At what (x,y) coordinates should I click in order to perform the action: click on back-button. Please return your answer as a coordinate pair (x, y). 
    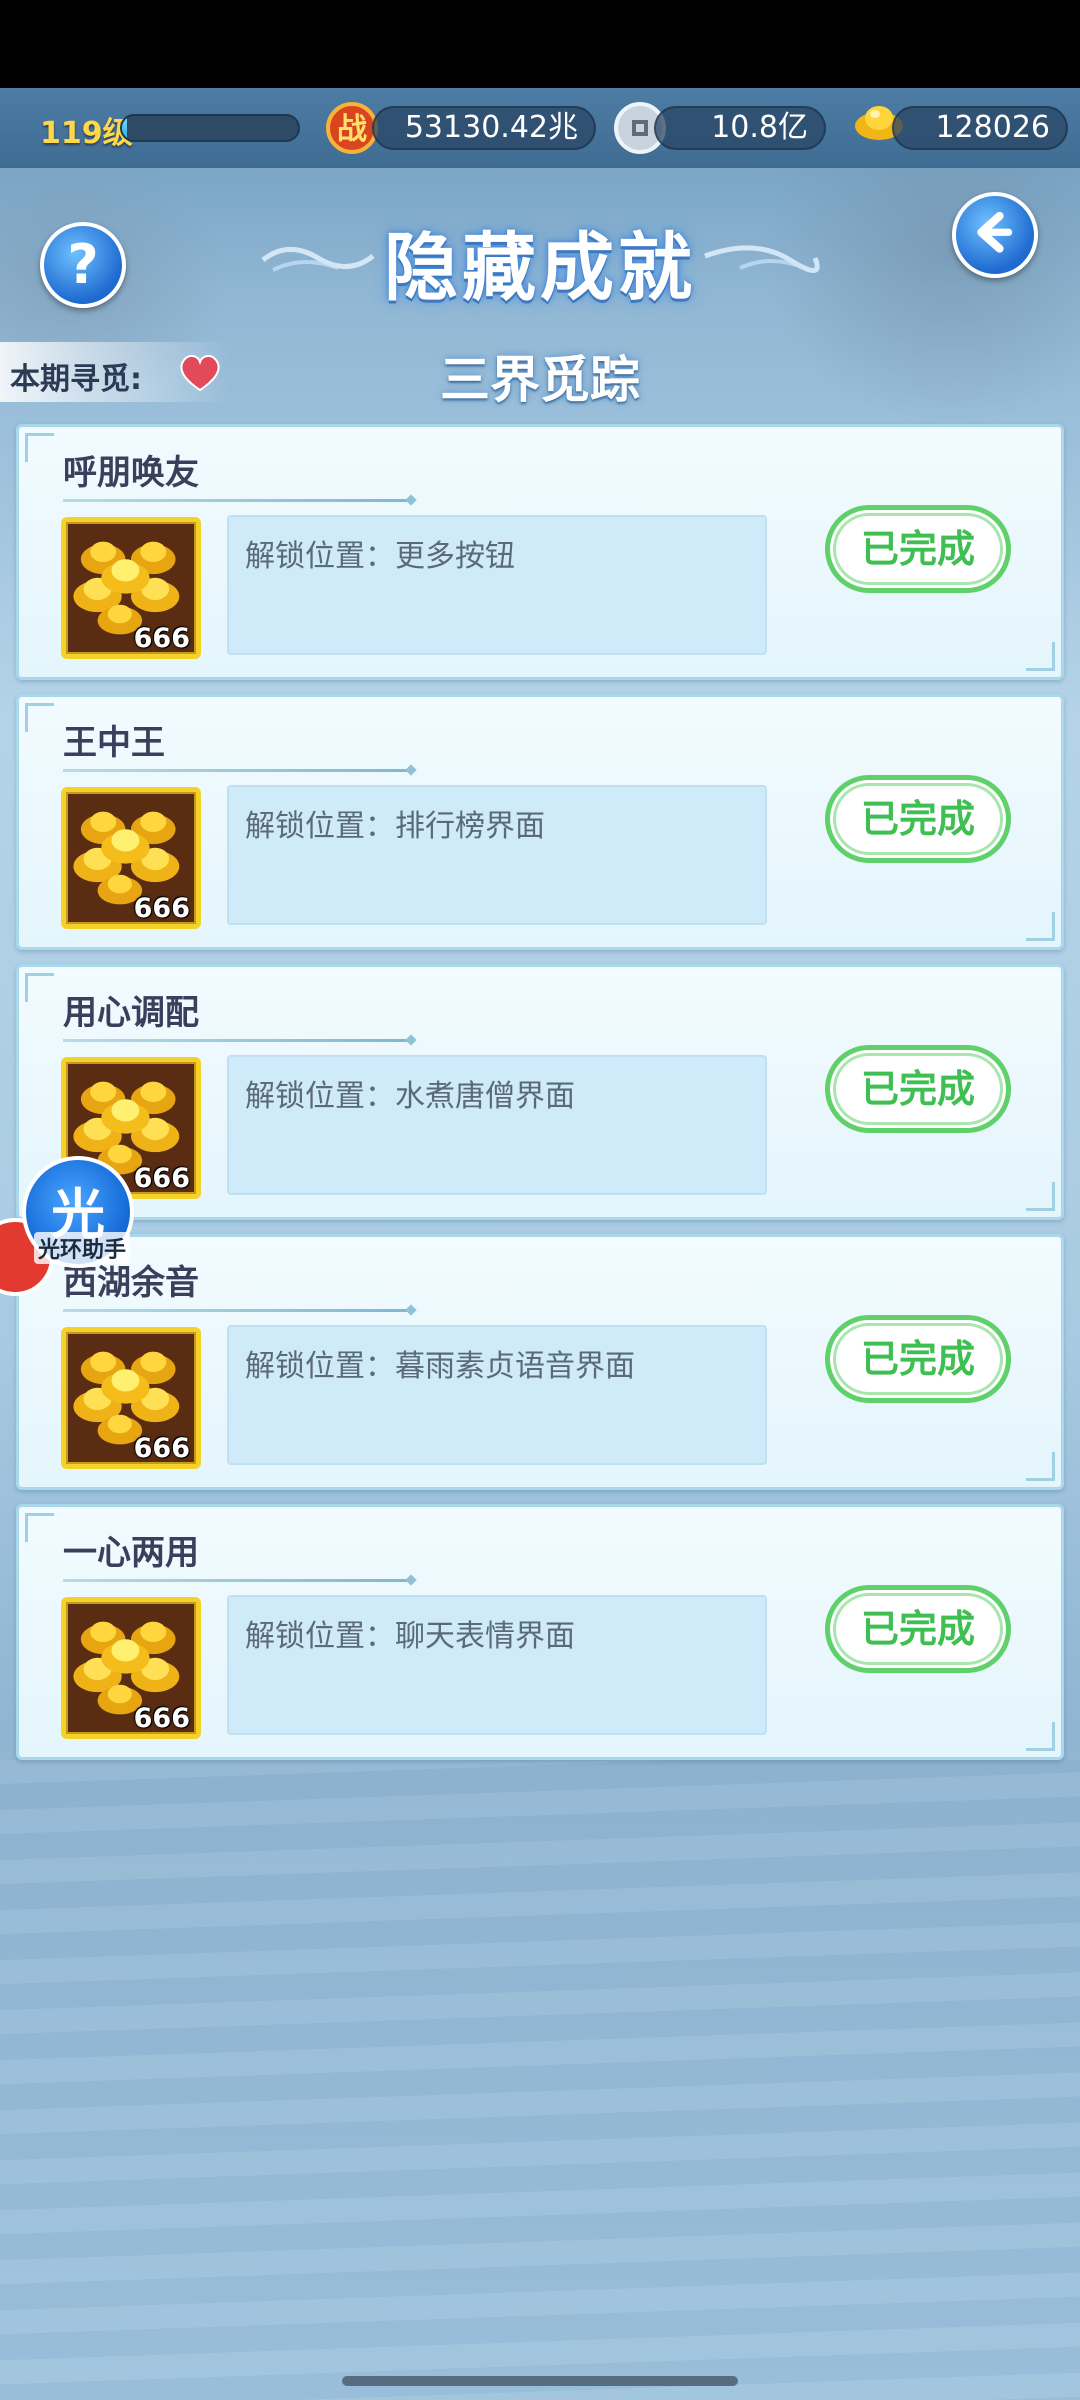
    Looking at the image, I should click on (995, 235).